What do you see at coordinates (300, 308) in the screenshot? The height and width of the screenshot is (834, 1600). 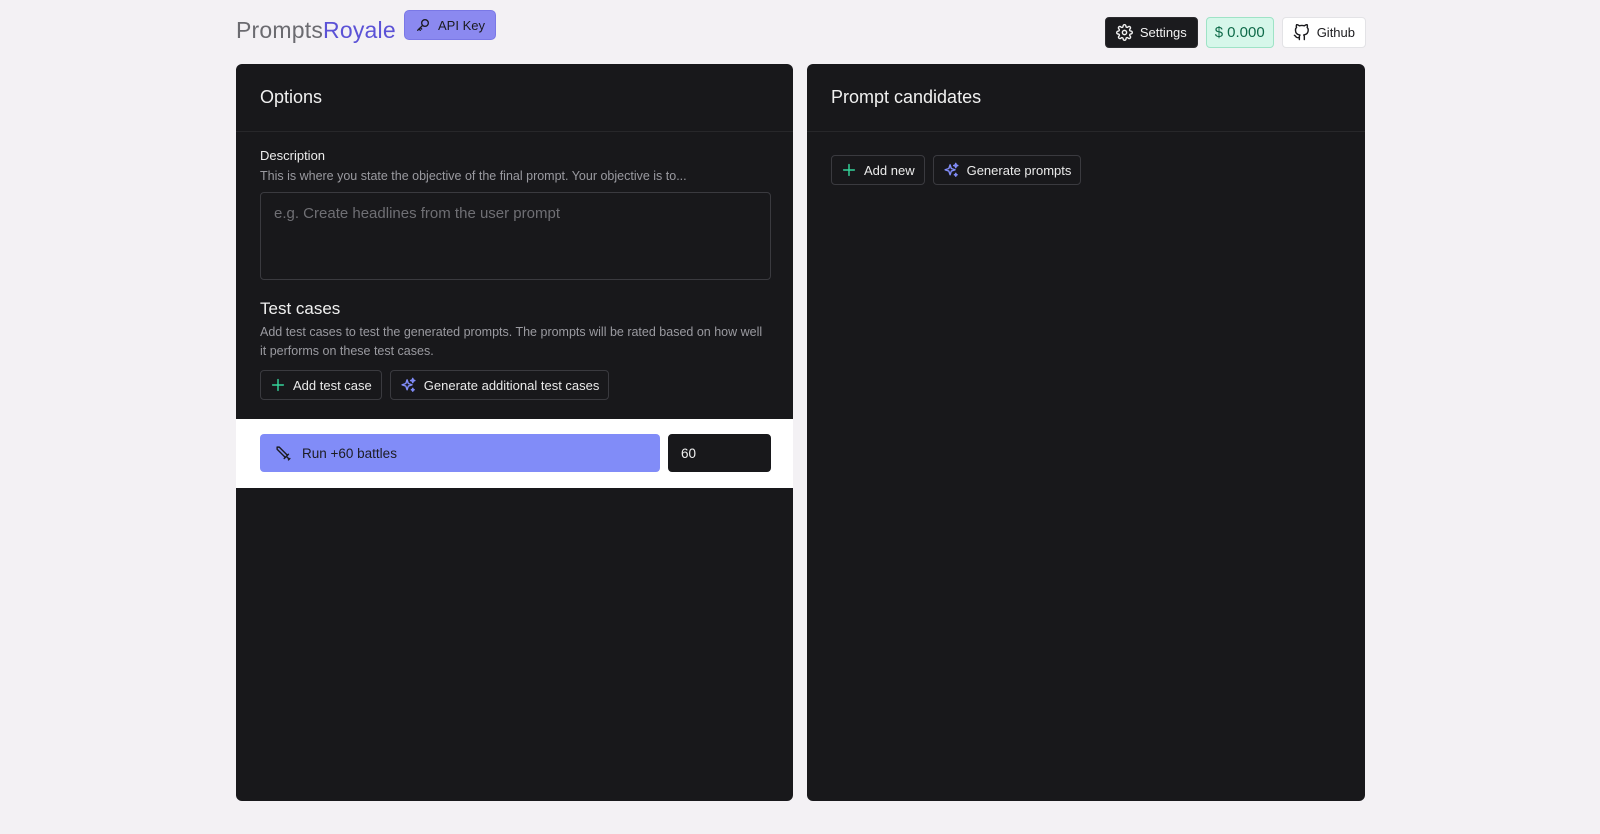 I see `test-cases-title: Test cases` at bounding box center [300, 308].